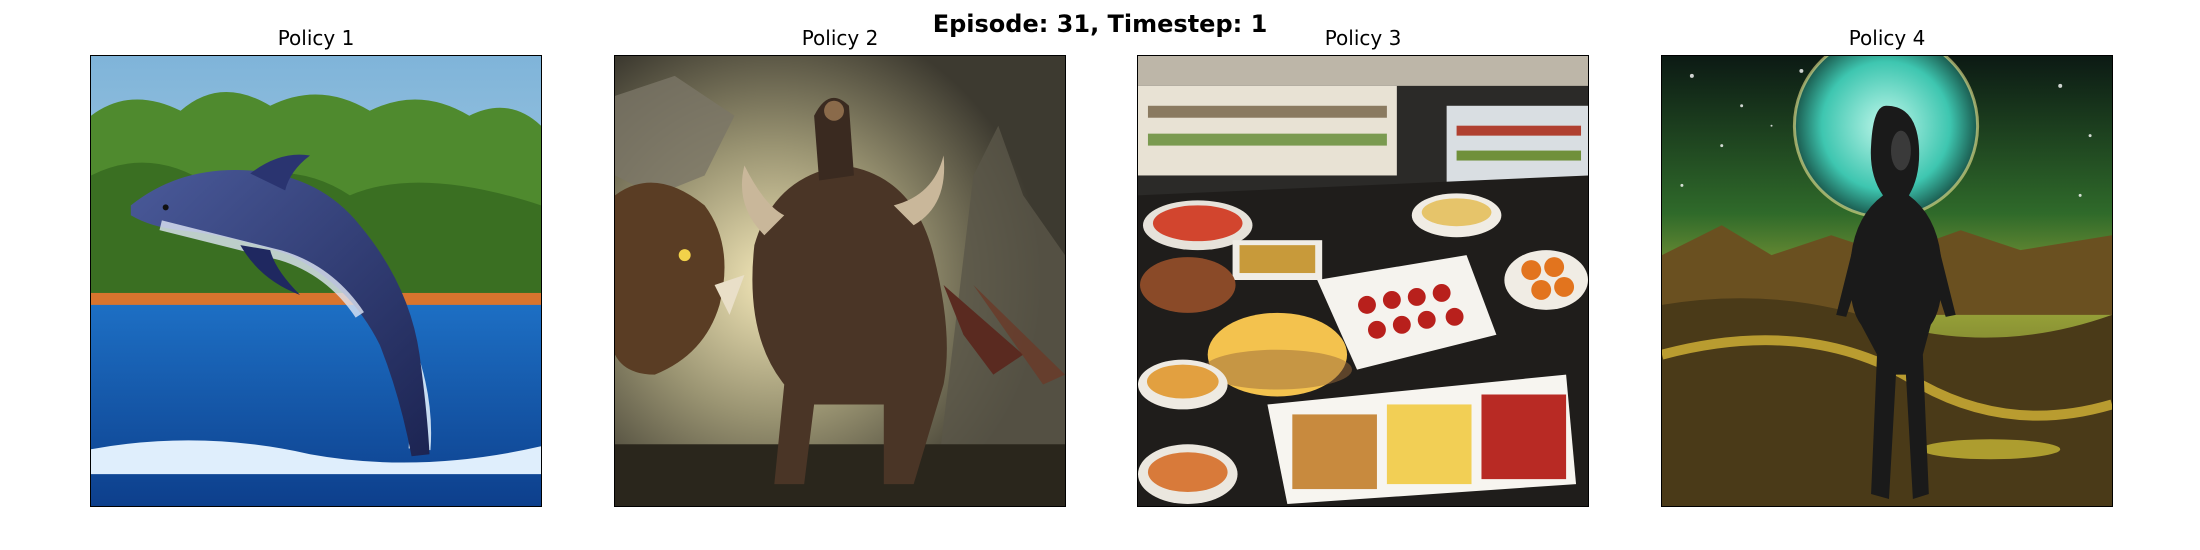 The width and height of the screenshot is (2200, 550). Describe the element at coordinates (840, 38) in the screenshot. I see `panel-2-title: Policy 2` at that location.